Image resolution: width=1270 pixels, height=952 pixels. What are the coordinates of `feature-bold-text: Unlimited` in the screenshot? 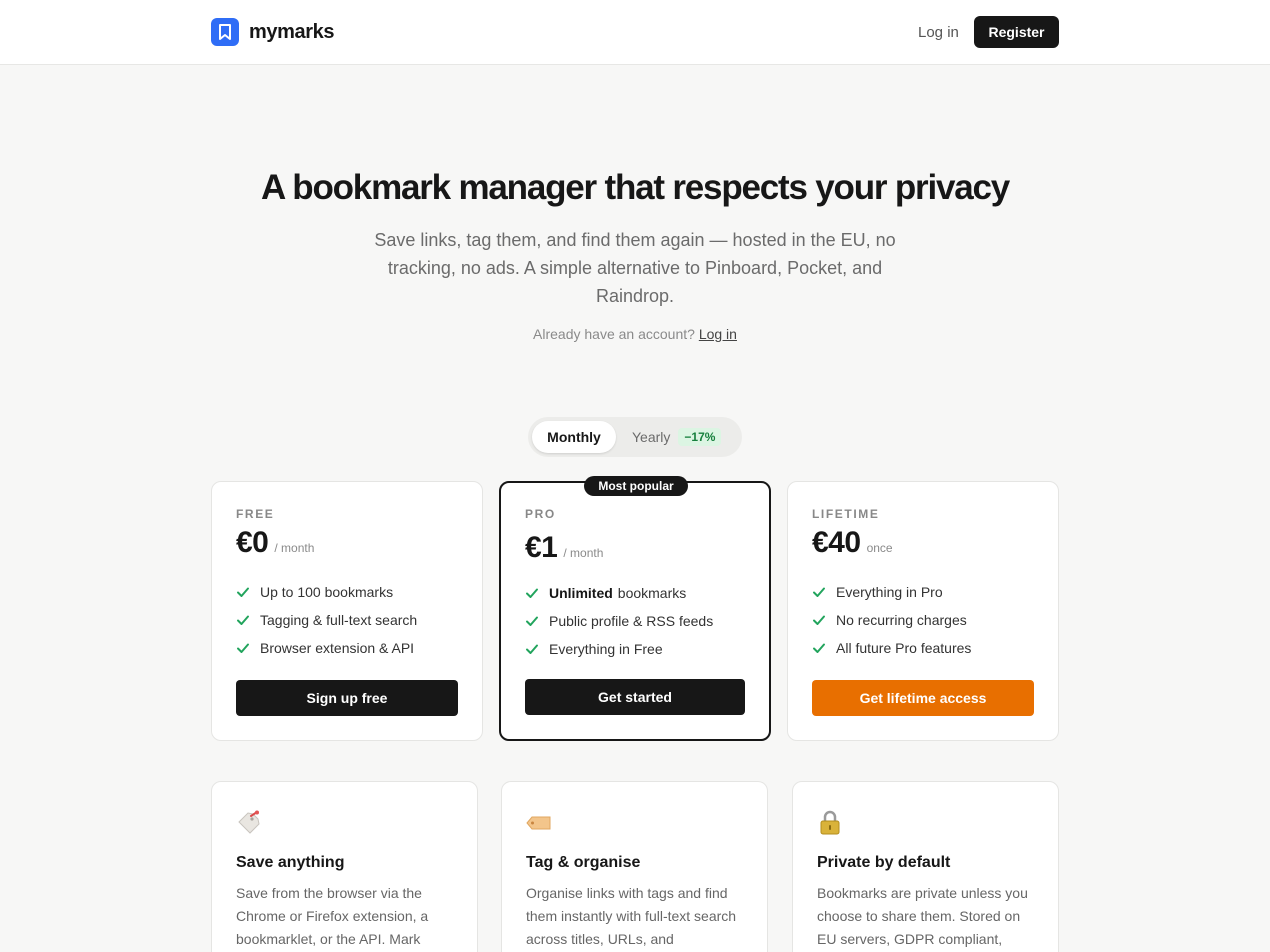 It's located at (581, 593).